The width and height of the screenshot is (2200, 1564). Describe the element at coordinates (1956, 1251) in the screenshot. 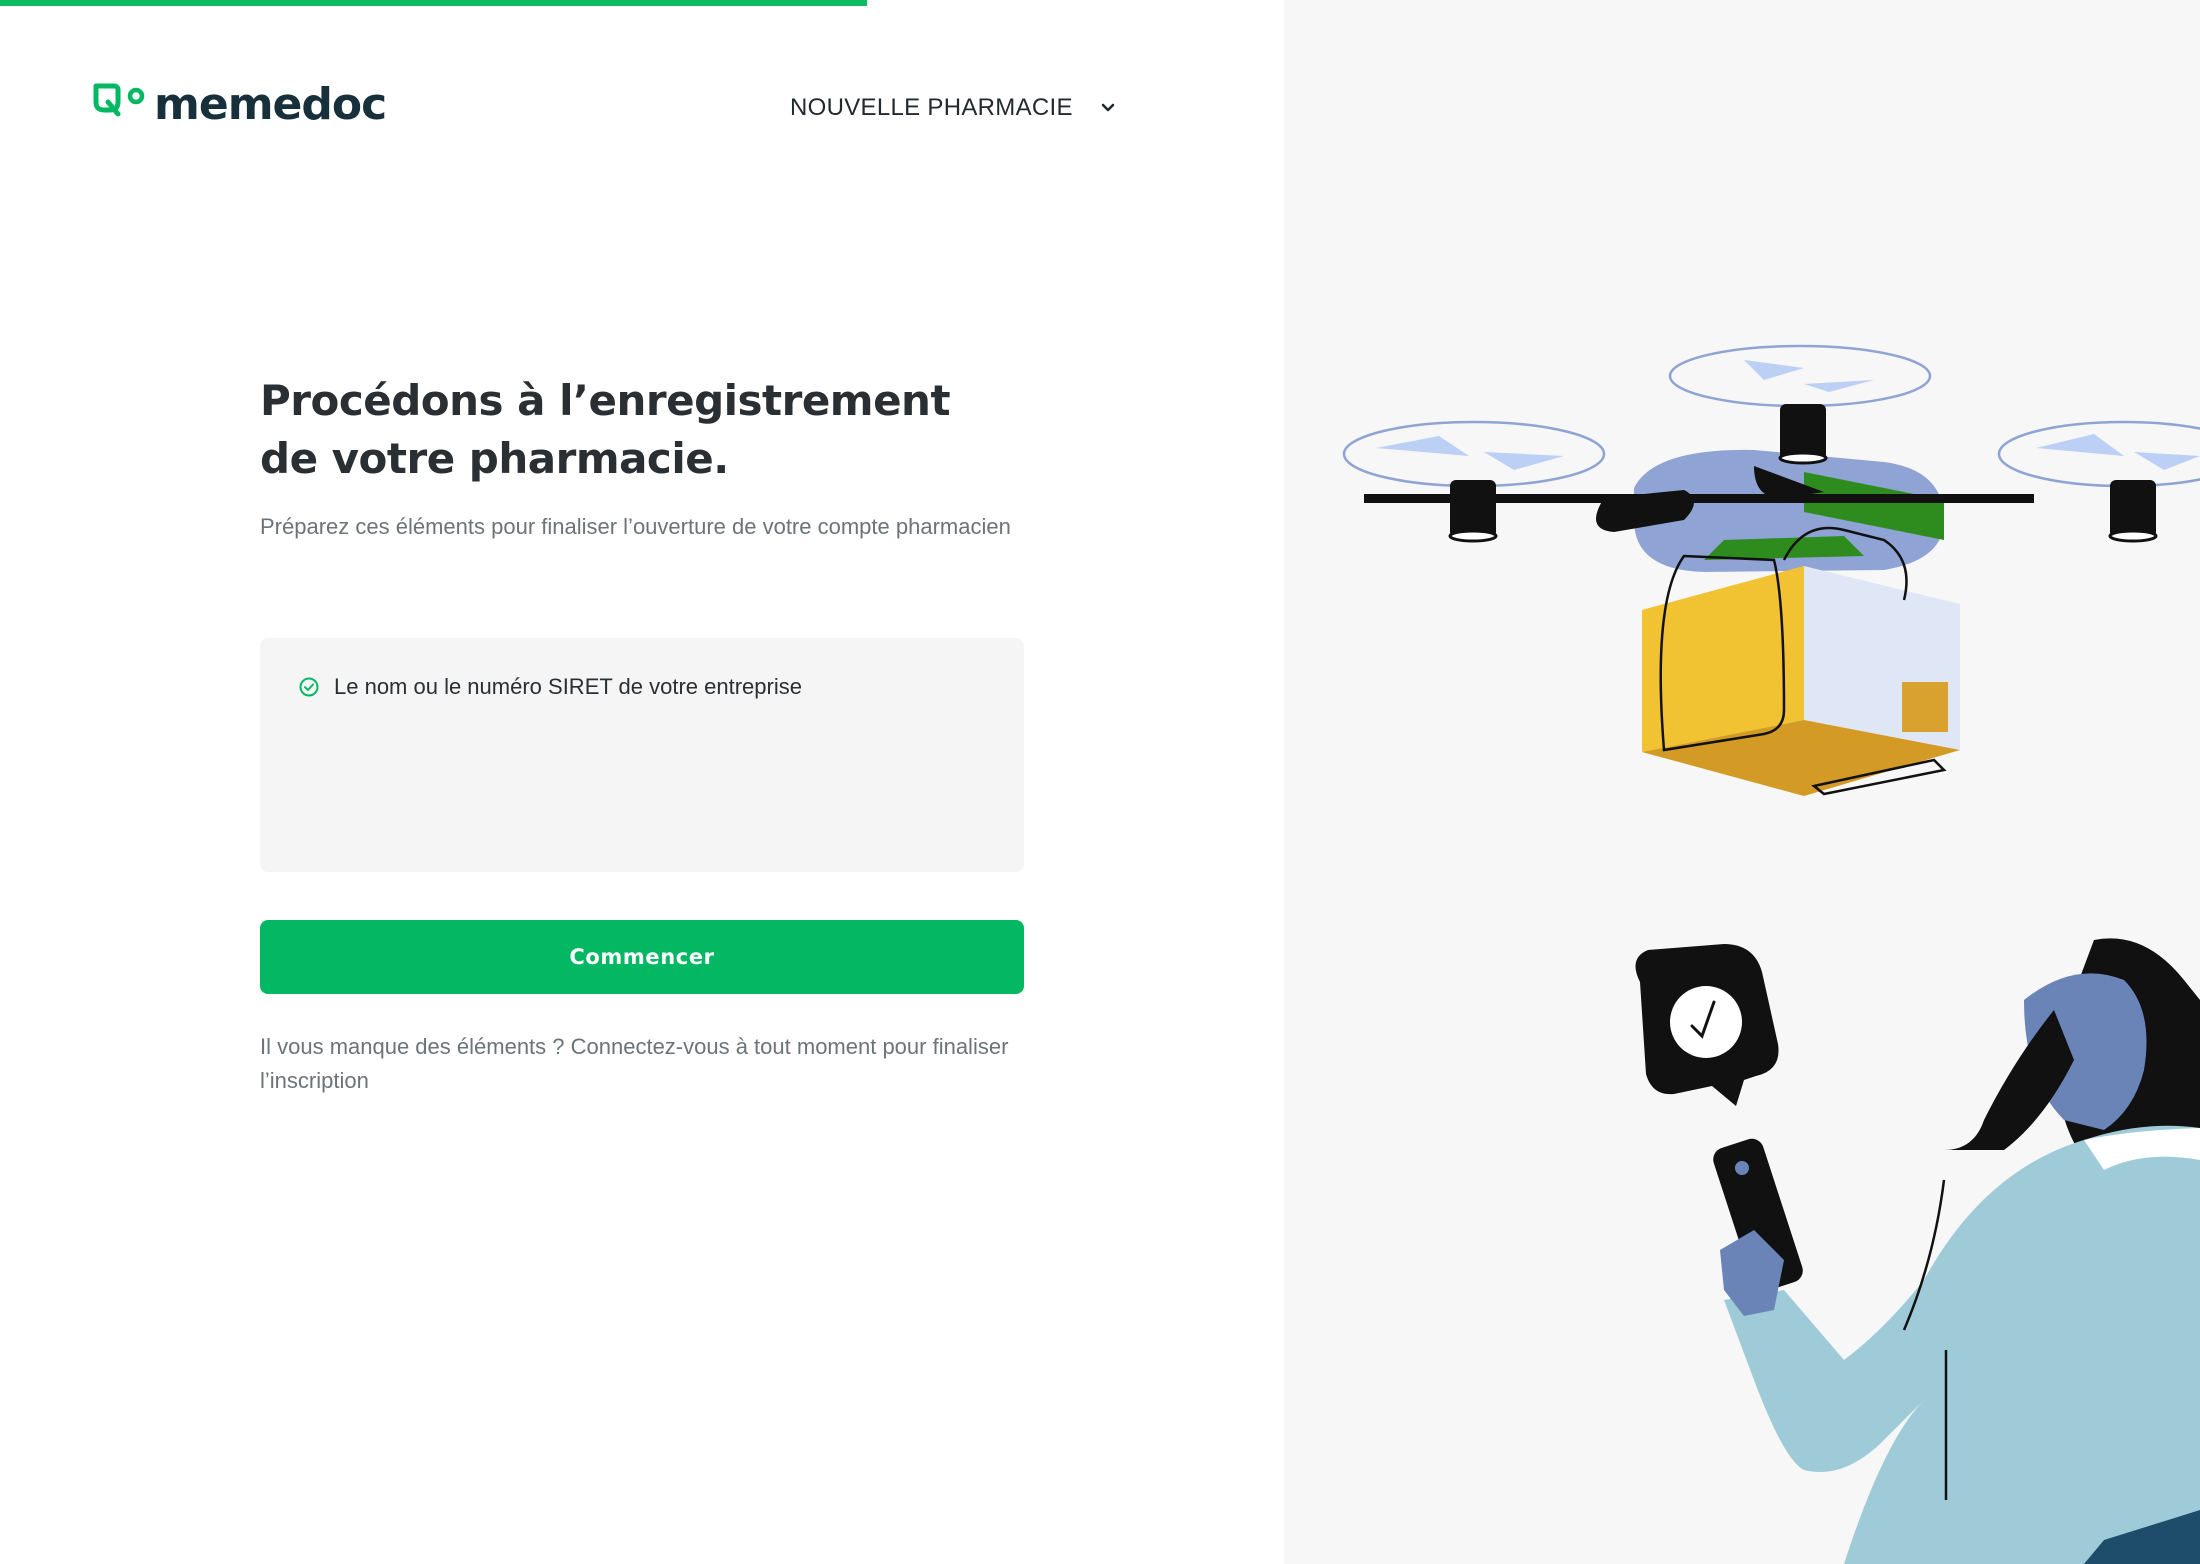

I see `woman-with-phone-illustration` at that location.